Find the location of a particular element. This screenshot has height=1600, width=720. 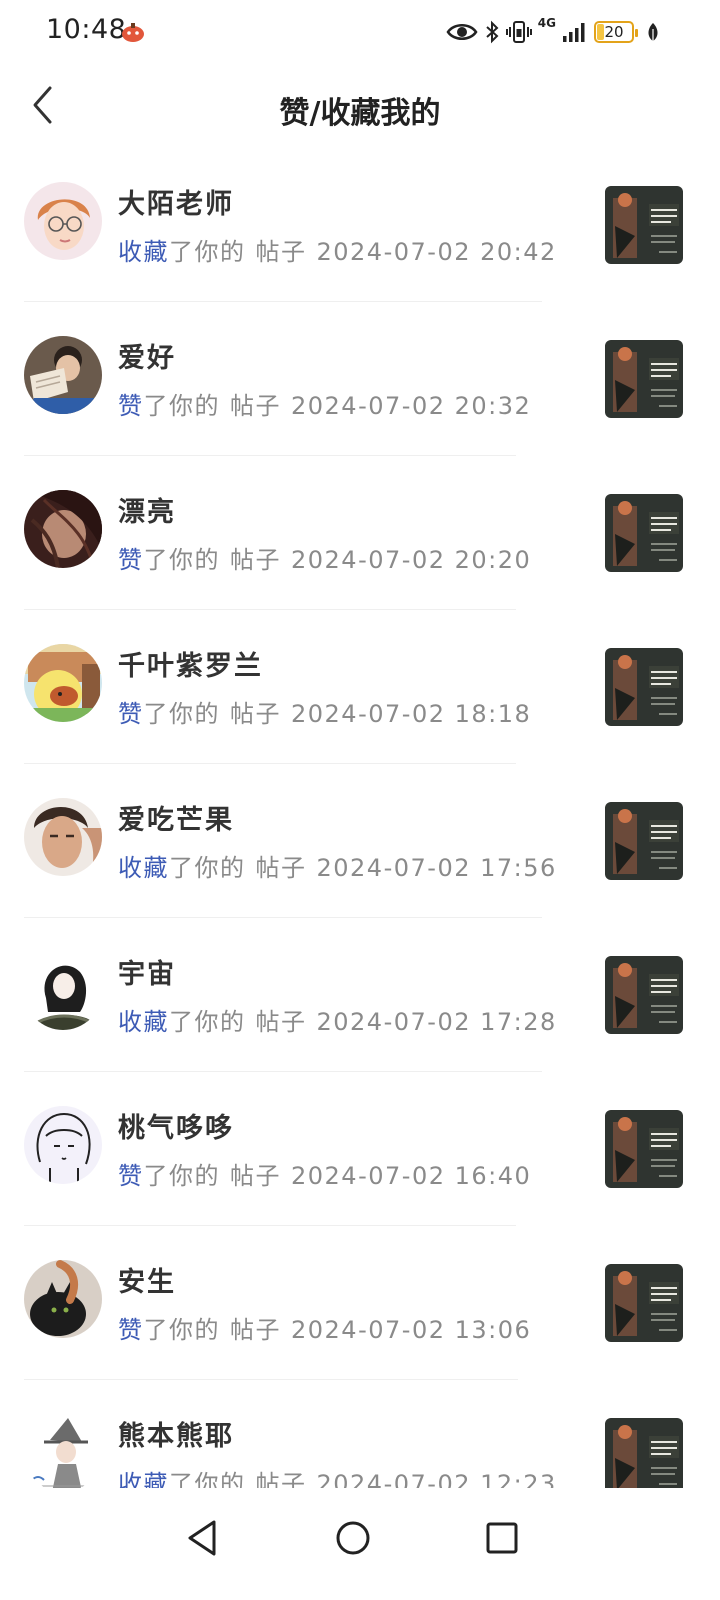

notification-row: 大陌老师 收藏了你的 帖子 2024-07-02 20:42 is located at coordinates (360, 225).